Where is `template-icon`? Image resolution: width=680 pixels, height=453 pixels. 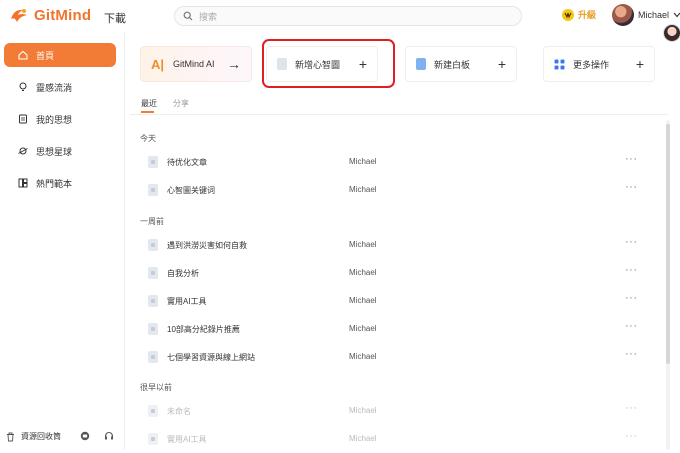 template-icon is located at coordinates (23, 183).